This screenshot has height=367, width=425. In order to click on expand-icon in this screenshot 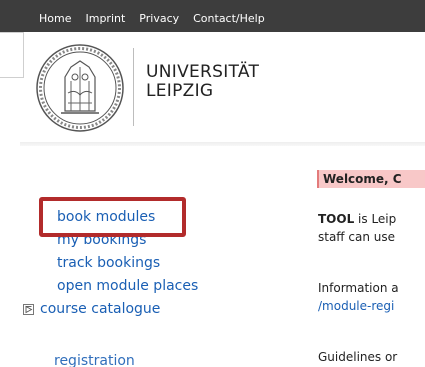, I will do `click(28, 309)`.